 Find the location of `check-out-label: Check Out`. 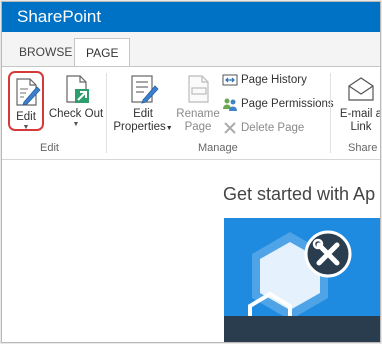

check-out-label: Check Out is located at coordinates (76, 114).